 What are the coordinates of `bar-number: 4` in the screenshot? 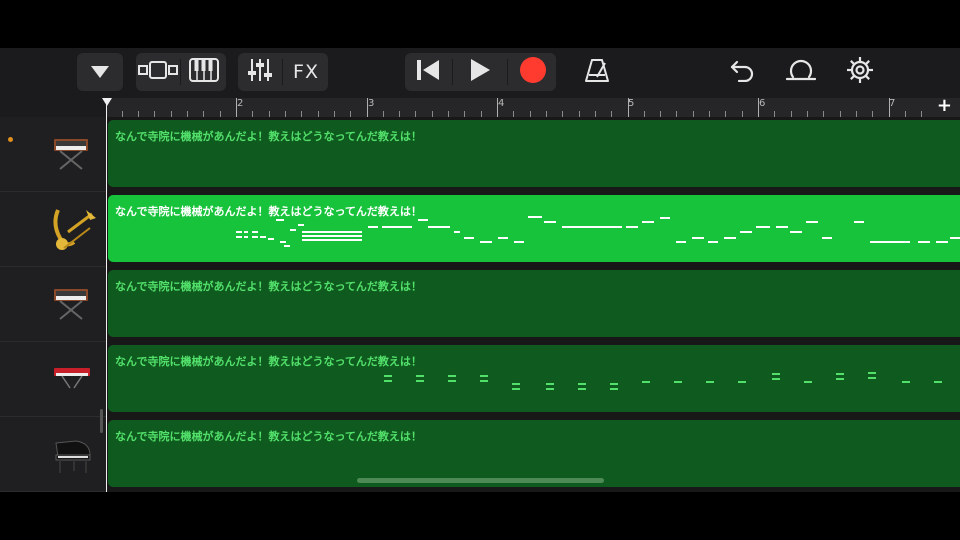 It's located at (501, 103).